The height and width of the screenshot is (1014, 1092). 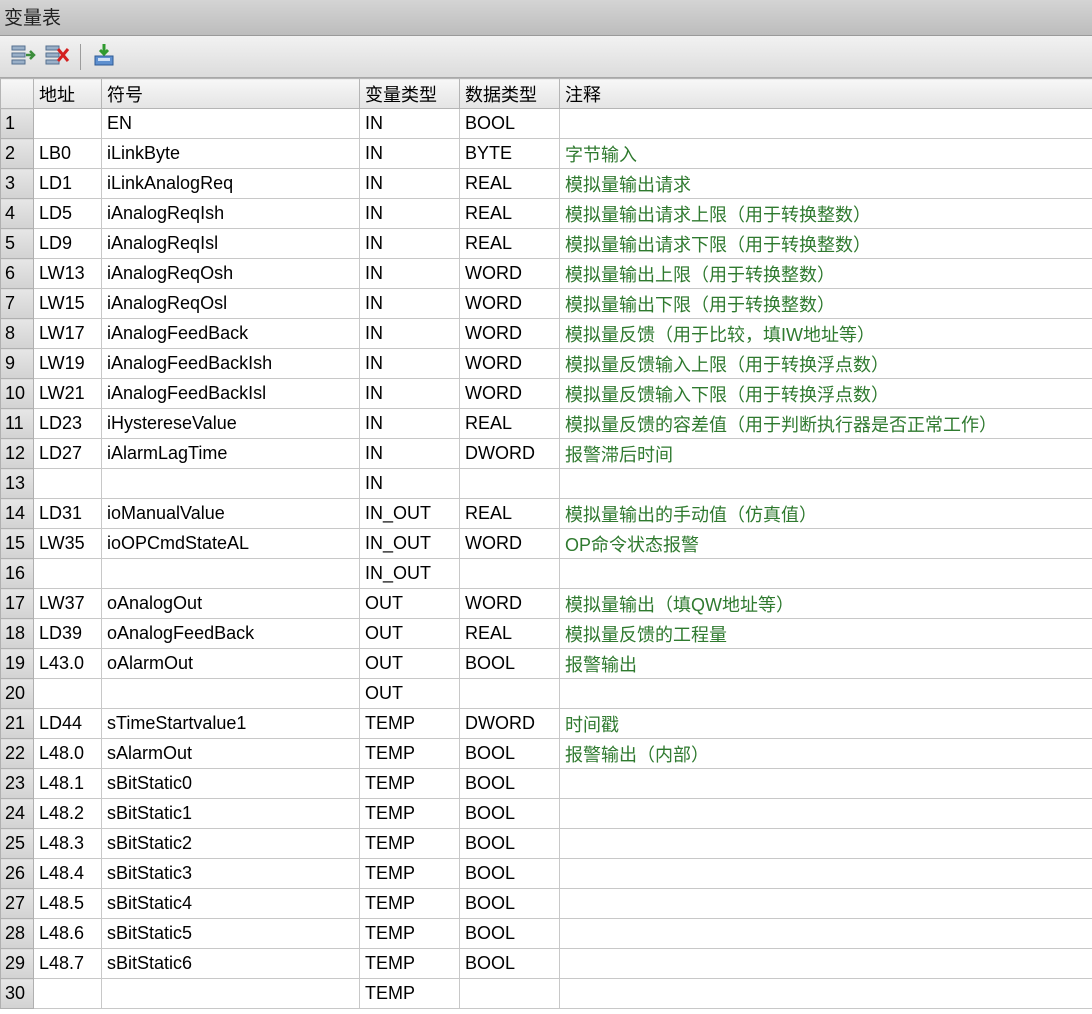 What do you see at coordinates (17, 843) in the screenshot?
I see `row-number-cell: 25` at bounding box center [17, 843].